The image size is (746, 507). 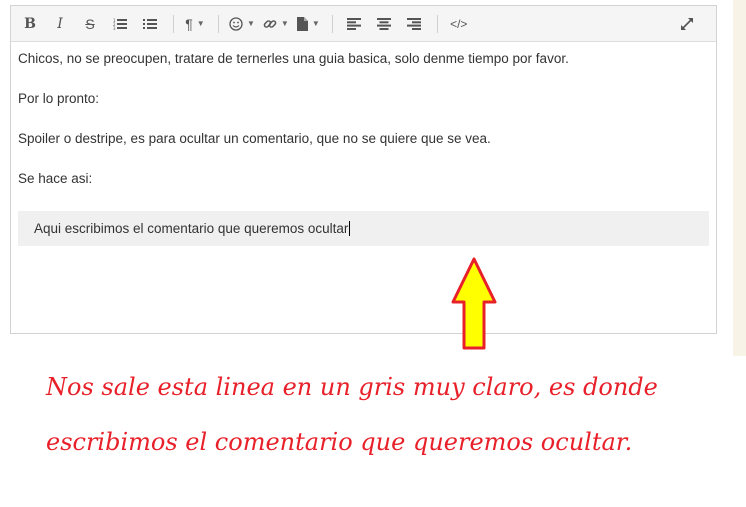 I want to click on link-button: ▼, so click(x=276, y=24).